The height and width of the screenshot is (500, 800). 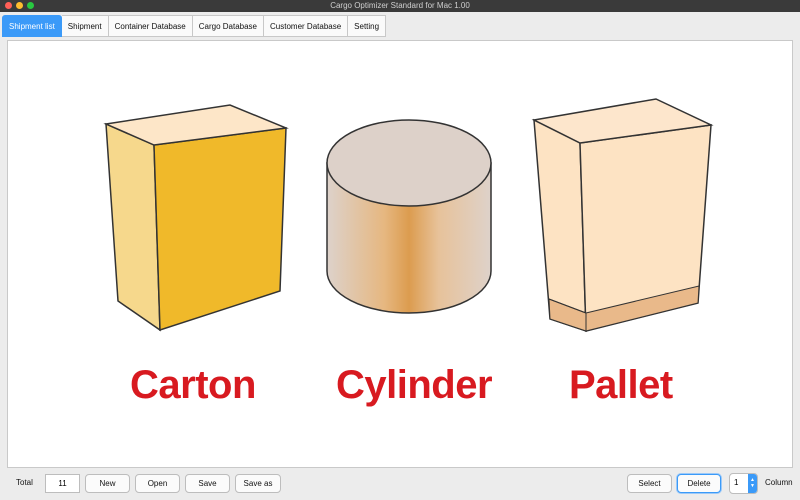 What do you see at coordinates (107, 483) in the screenshot?
I see `new-button: New` at bounding box center [107, 483].